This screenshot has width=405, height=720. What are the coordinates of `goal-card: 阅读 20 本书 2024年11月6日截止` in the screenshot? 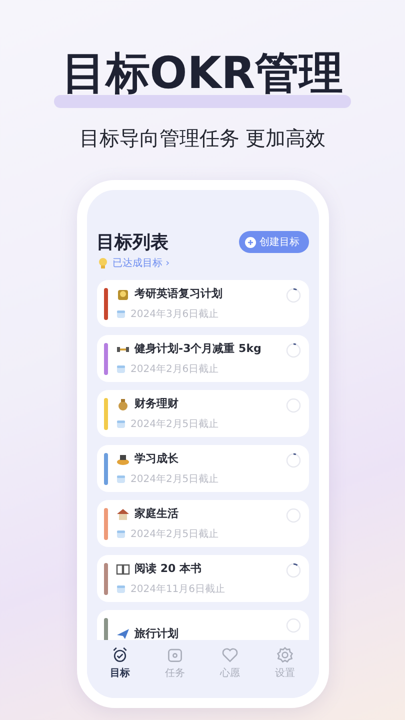 It's located at (202, 578).